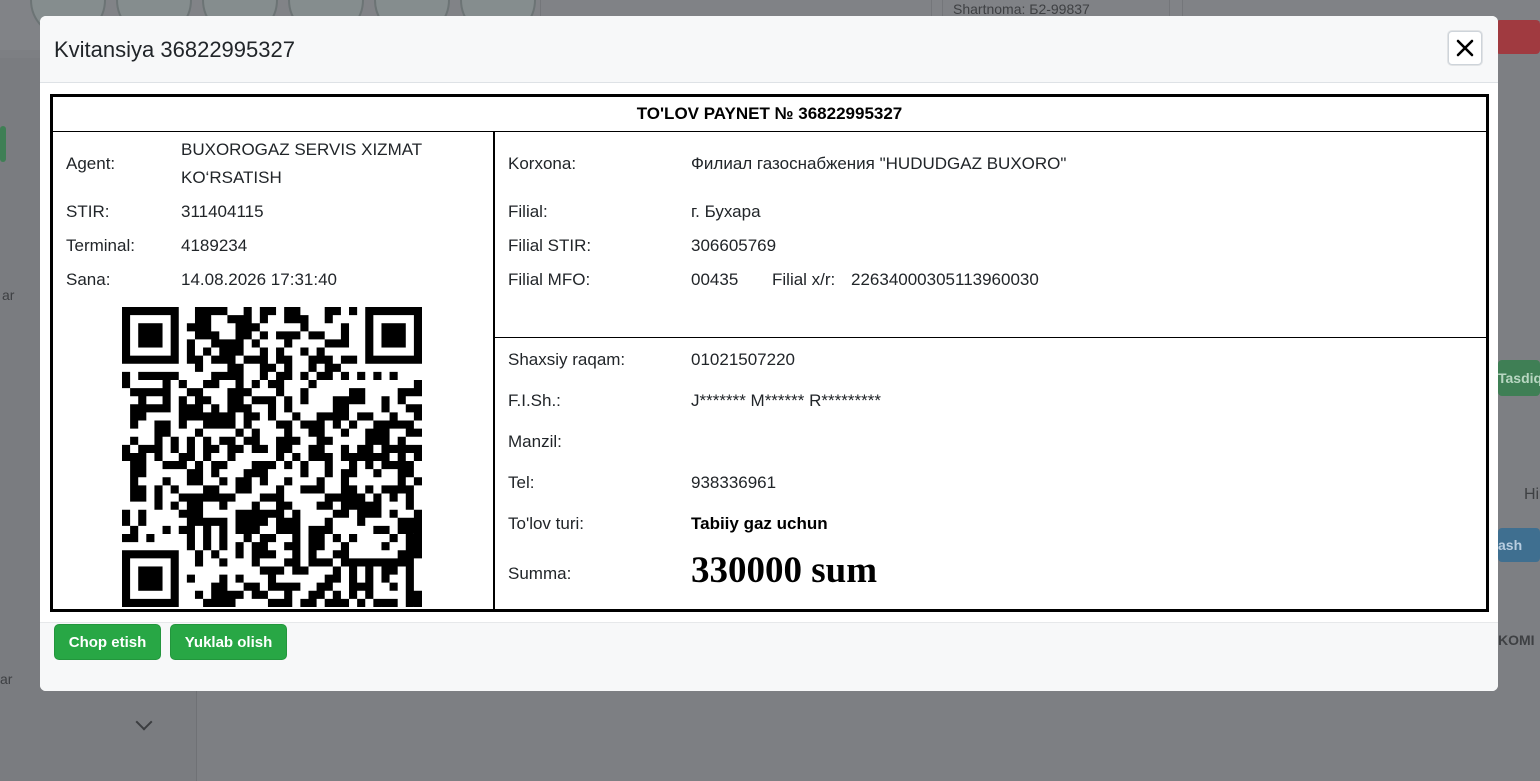  What do you see at coordinates (542, 163) in the screenshot?
I see `korxona-label: Korxona:` at bounding box center [542, 163].